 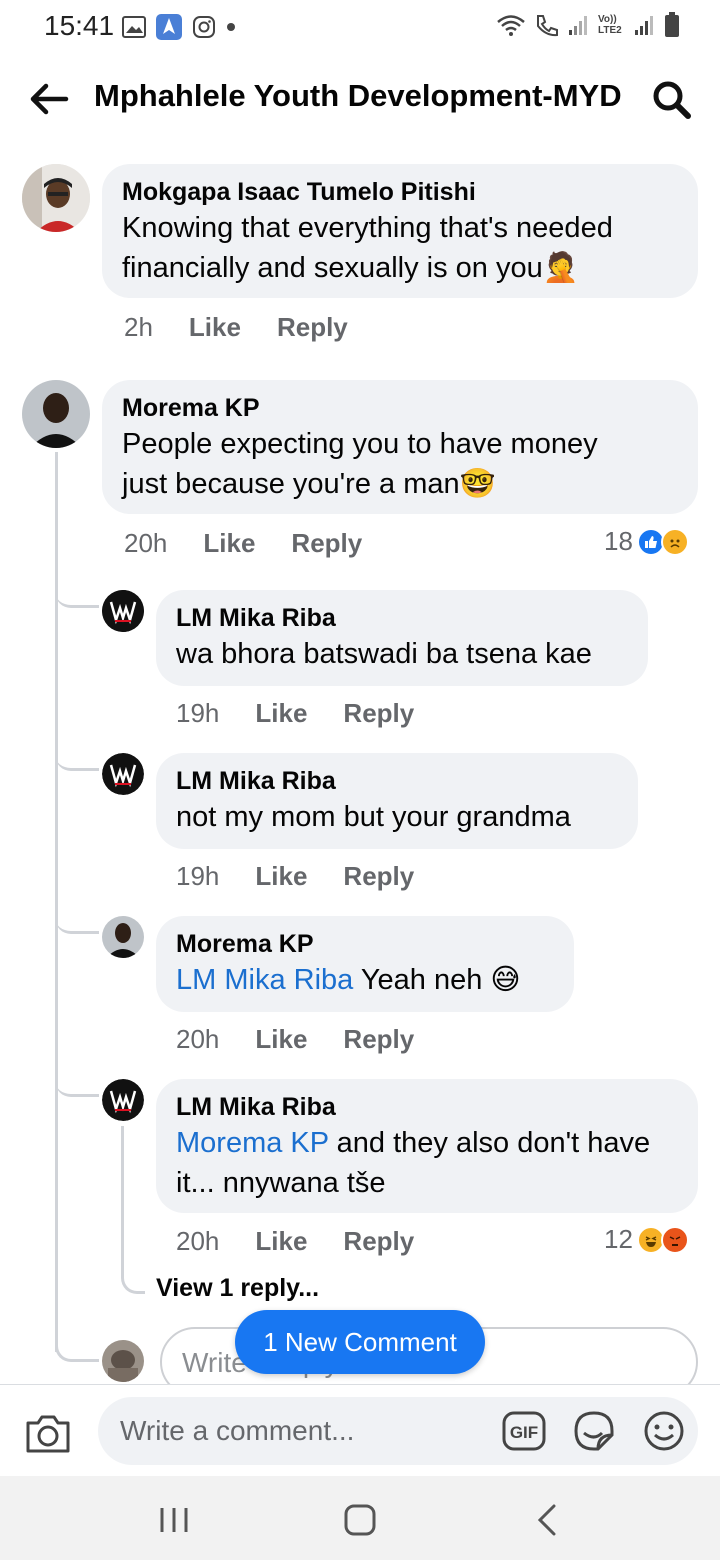 I want to click on system-icons: Vo)) LTE2, so click(x=588, y=25).